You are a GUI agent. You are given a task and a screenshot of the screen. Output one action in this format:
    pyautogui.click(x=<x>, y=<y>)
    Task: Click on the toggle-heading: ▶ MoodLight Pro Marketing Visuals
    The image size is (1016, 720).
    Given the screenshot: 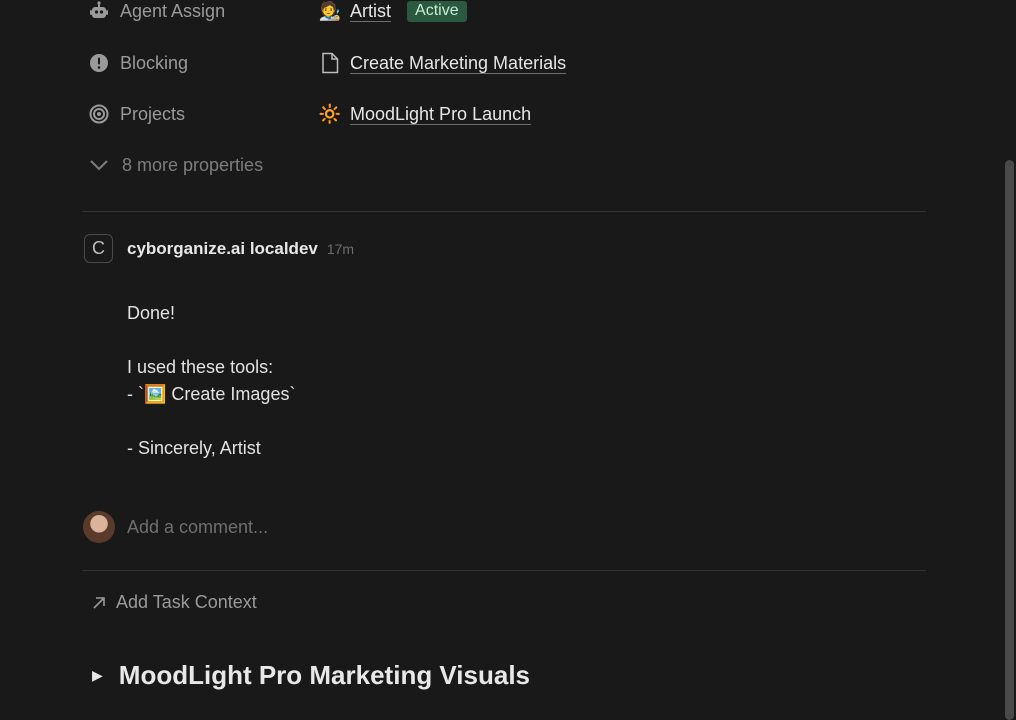 What is the action you would take?
    pyautogui.click(x=310, y=675)
    